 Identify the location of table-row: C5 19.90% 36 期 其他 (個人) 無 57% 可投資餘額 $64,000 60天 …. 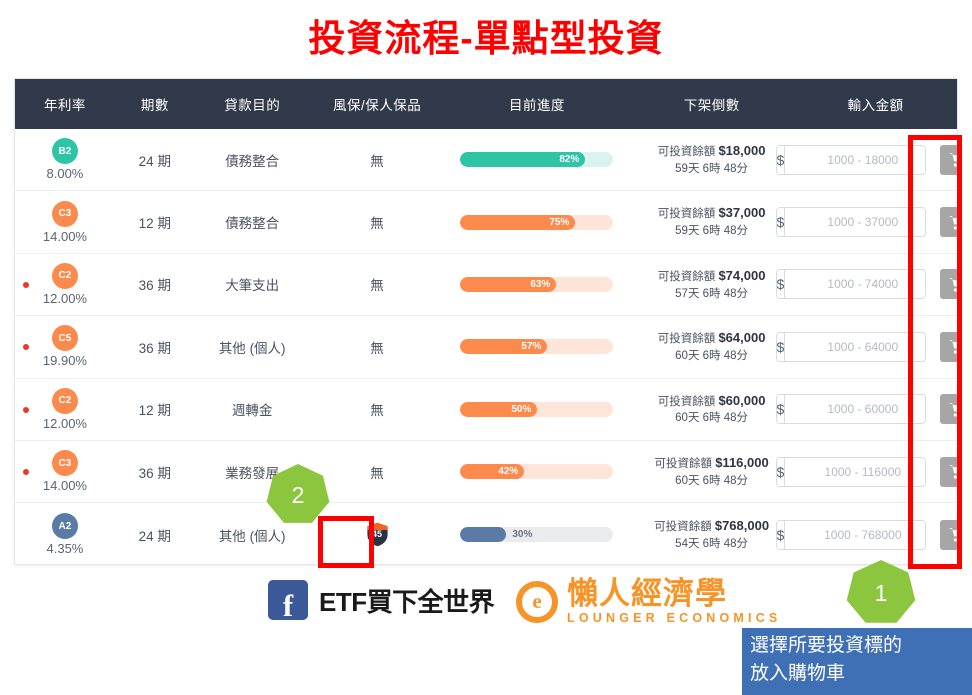
(486, 347).